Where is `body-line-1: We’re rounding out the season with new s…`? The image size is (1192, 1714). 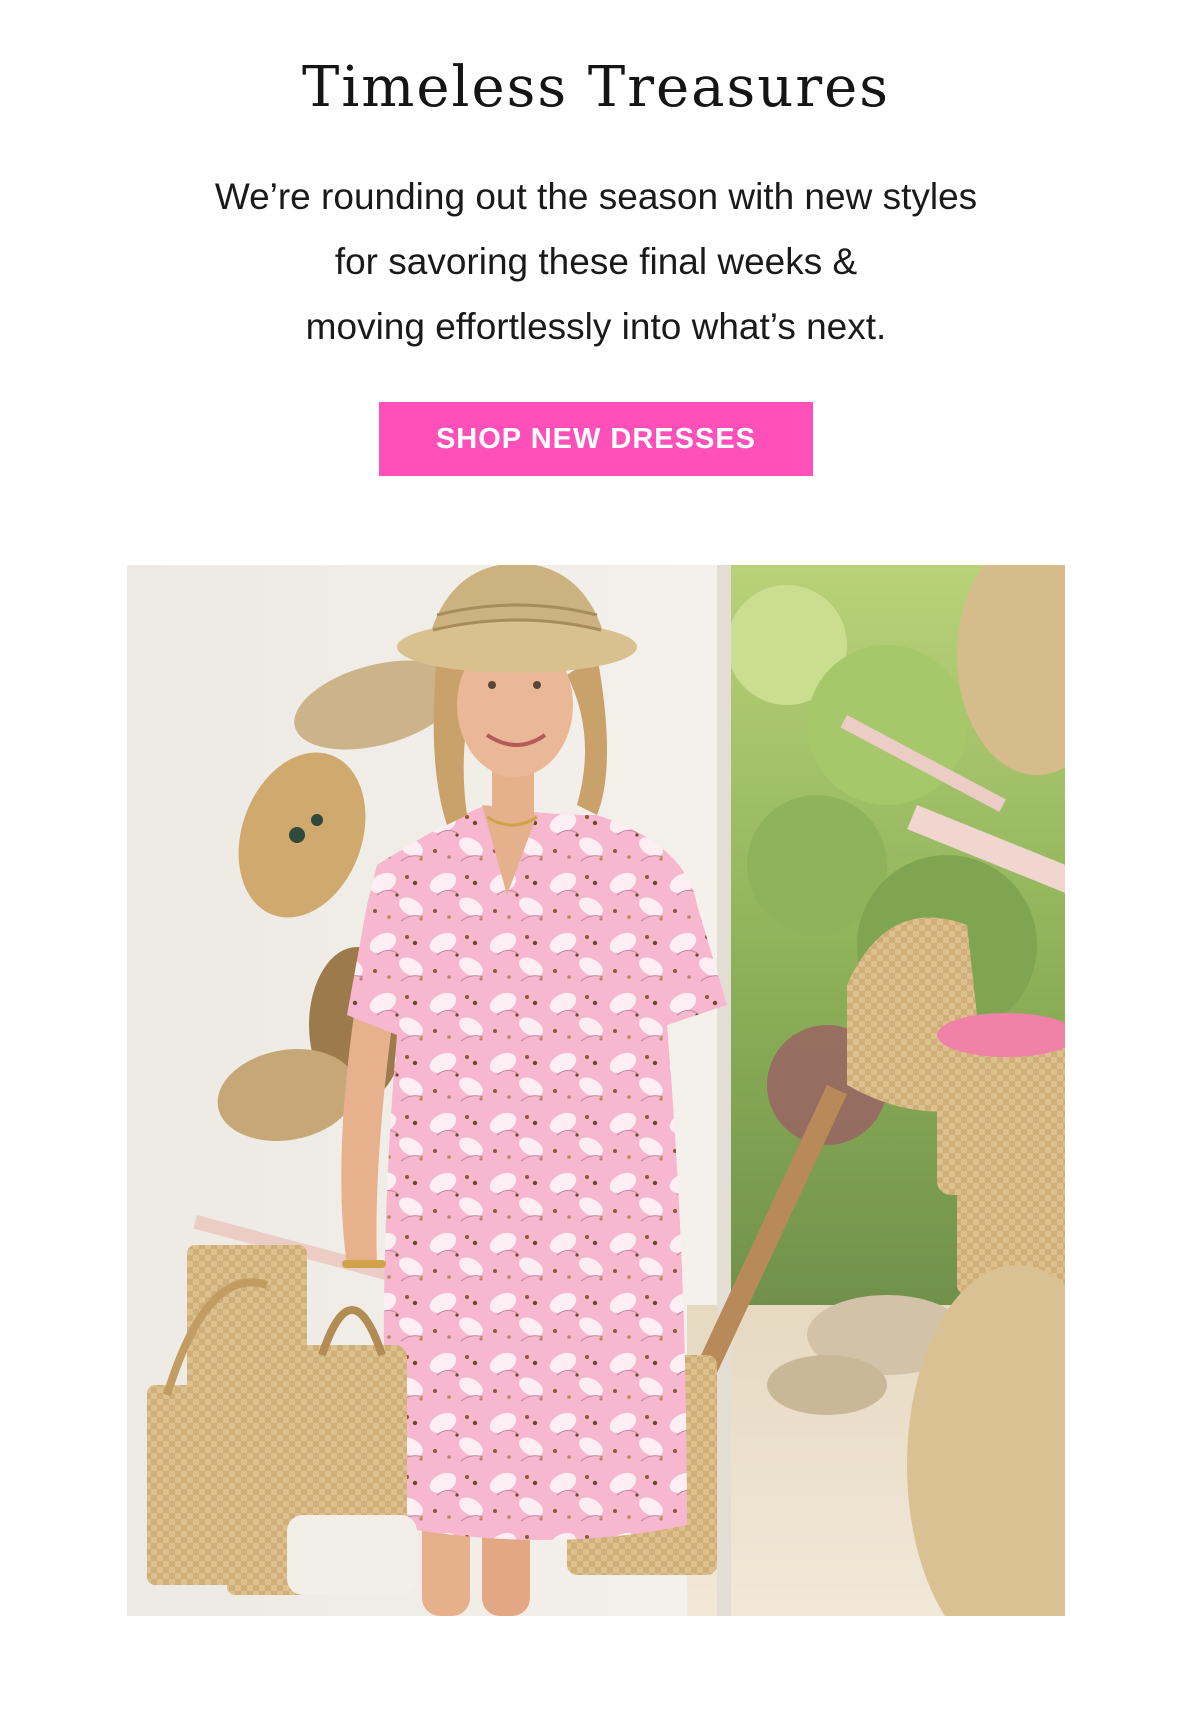 body-line-1: We’re rounding out the season with new s… is located at coordinates (596, 196).